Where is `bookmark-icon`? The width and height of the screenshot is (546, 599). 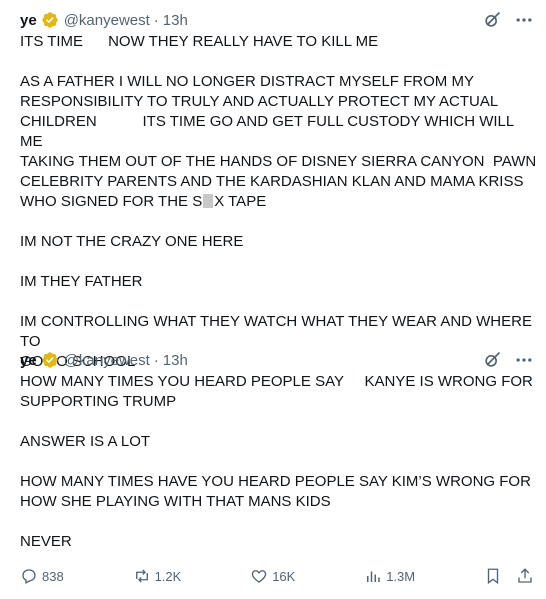 bookmark-icon is located at coordinates (493, 576).